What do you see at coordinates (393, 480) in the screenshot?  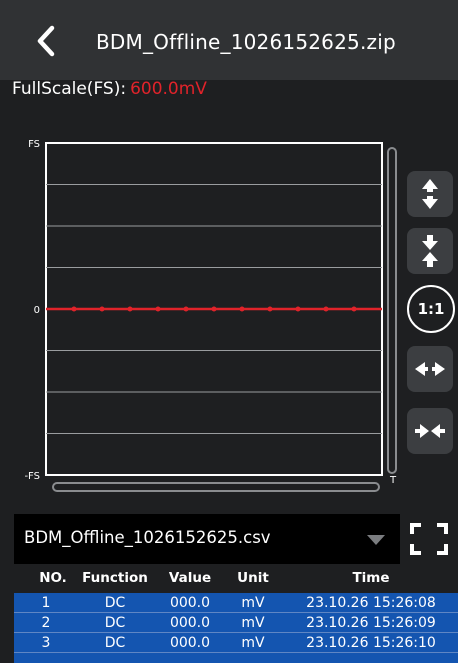 I see `x-end-label: T` at bounding box center [393, 480].